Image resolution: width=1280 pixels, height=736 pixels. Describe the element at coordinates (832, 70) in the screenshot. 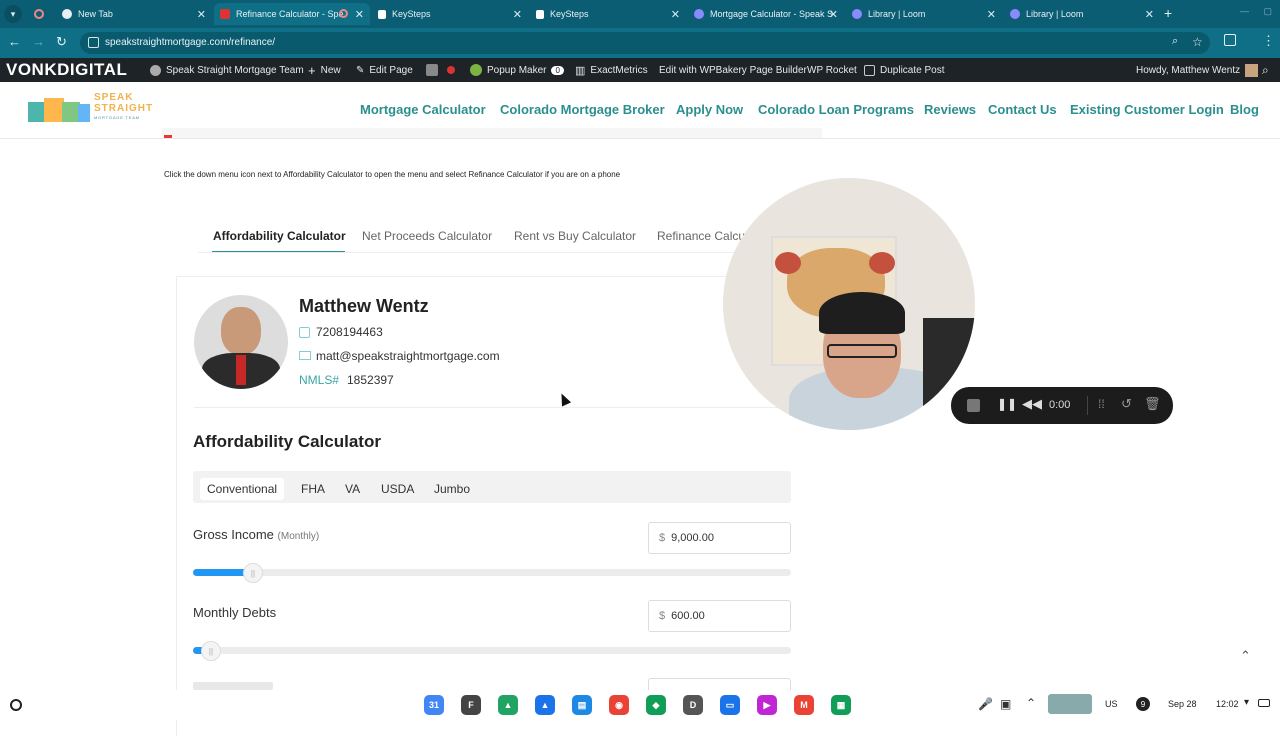

I see `wp-rocket-link: WP Rocket` at that location.